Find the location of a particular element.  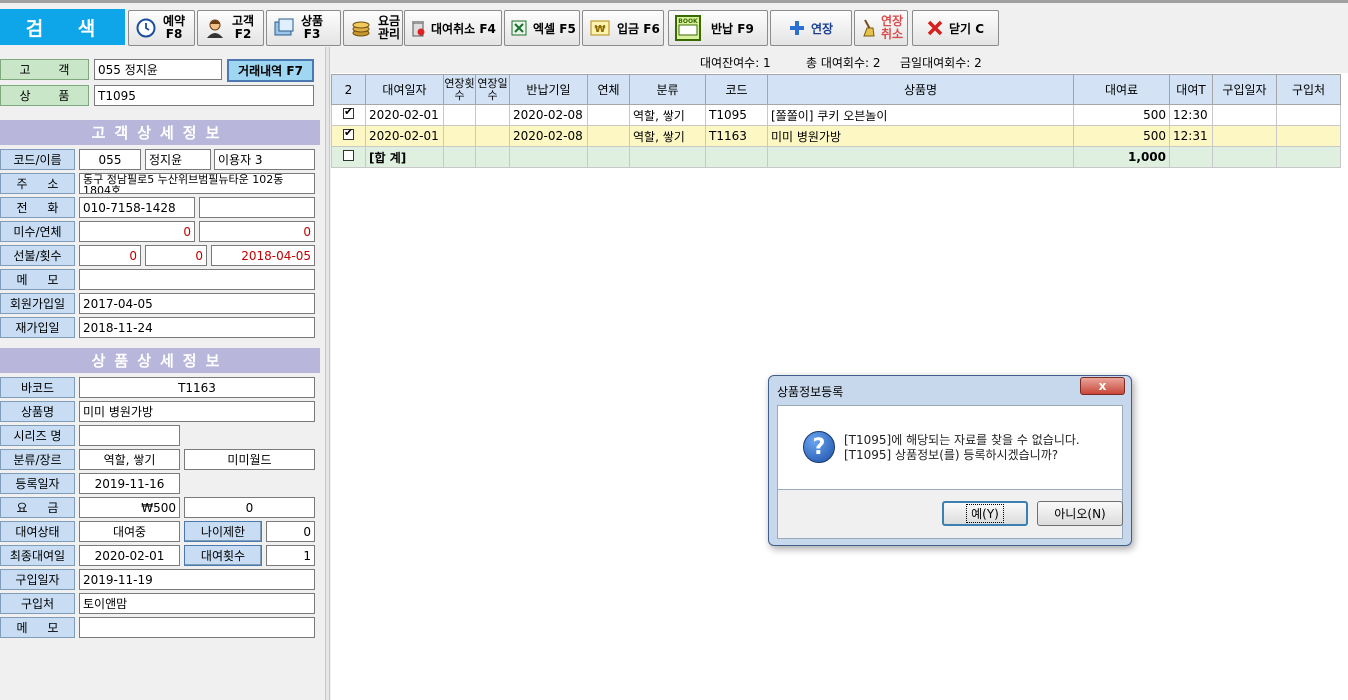

fee2-field: 0 is located at coordinates (249, 507).